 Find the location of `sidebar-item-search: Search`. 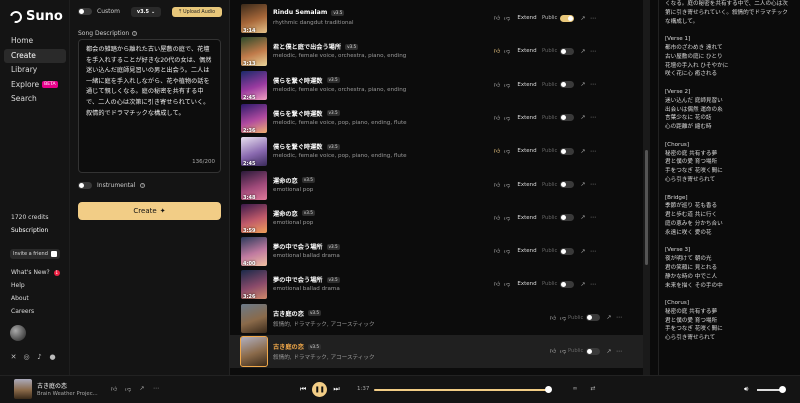

sidebar-item-search: Search is located at coordinates (35, 99).